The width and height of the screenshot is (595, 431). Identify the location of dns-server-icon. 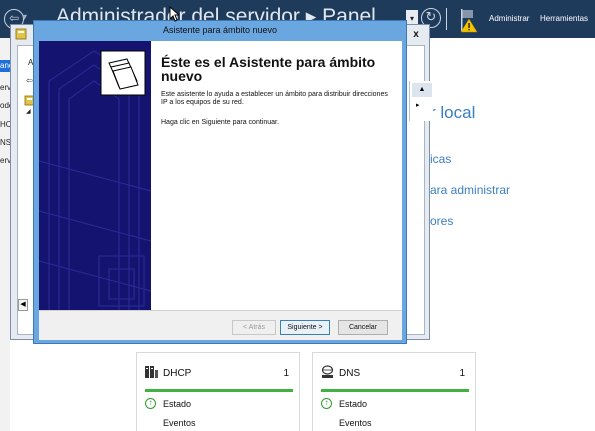
(327, 371).